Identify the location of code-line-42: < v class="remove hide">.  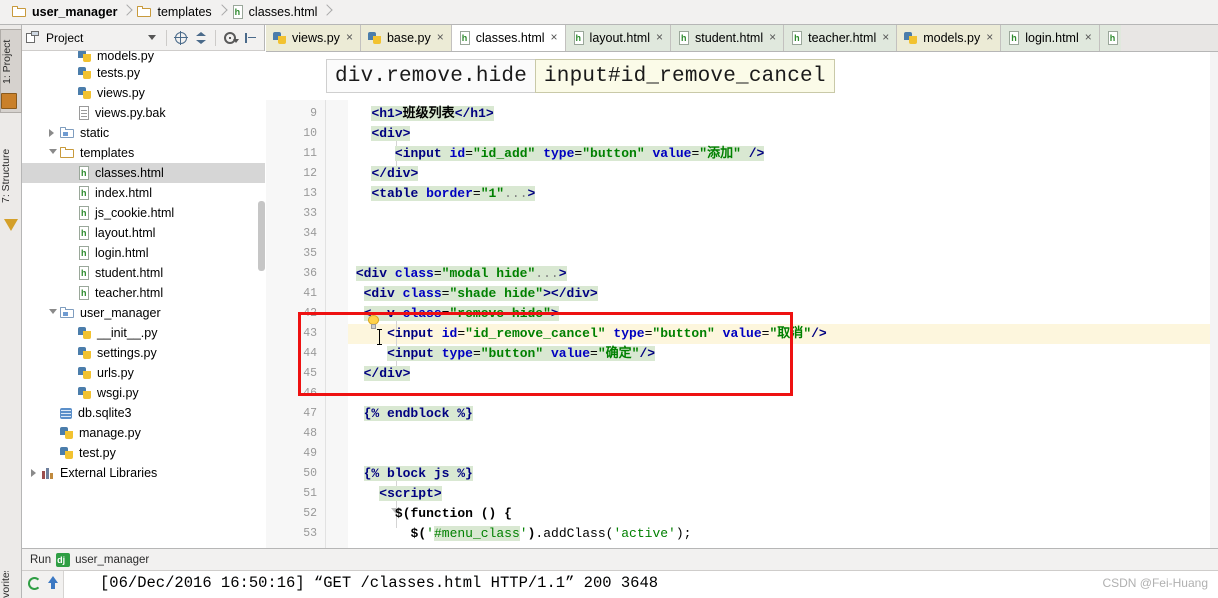
(461, 314).